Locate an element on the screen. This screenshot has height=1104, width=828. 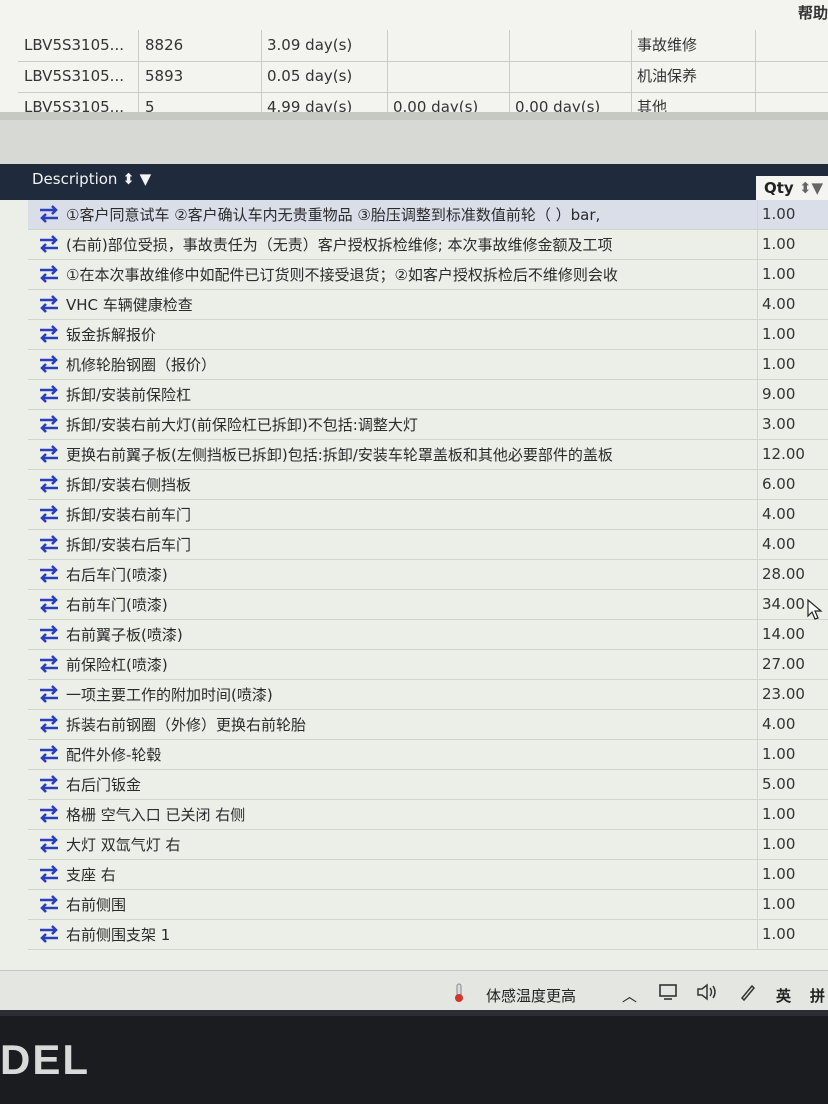
item-description: 右后车门(喷漆) is located at coordinates (117, 575).